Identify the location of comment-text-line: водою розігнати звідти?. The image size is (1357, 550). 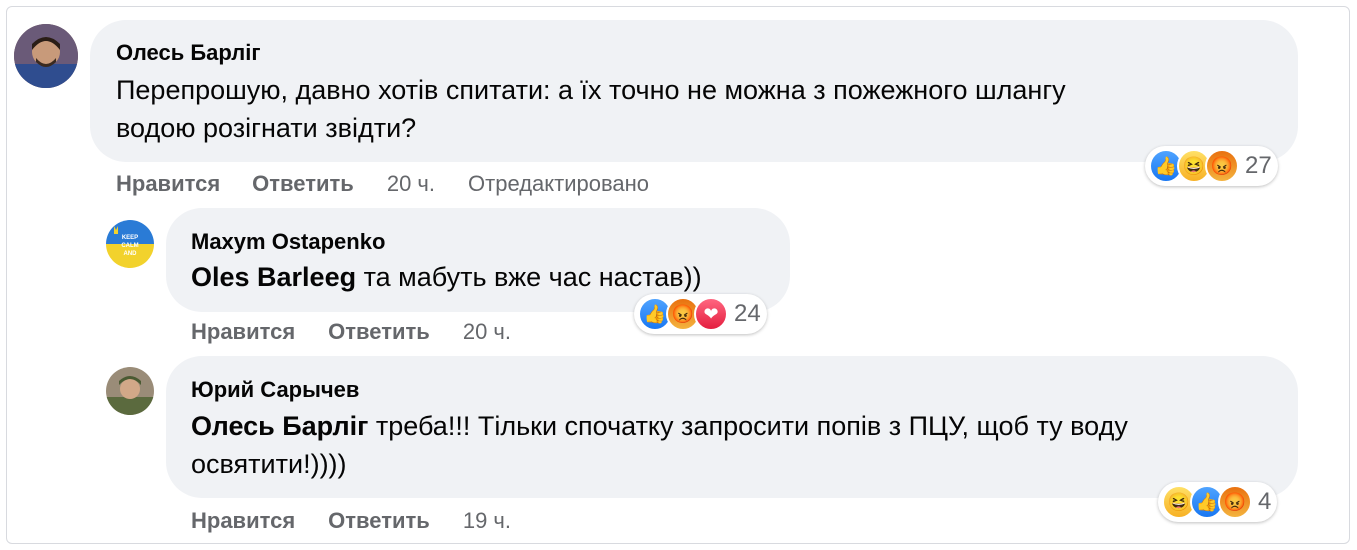
(266, 128).